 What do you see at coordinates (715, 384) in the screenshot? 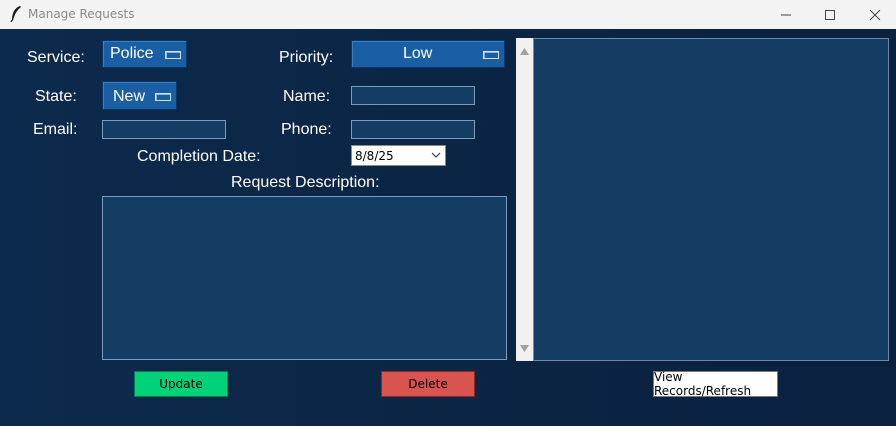
I see `view-records-refresh-button: View Records/Refresh` at bounding box center [715, 384].